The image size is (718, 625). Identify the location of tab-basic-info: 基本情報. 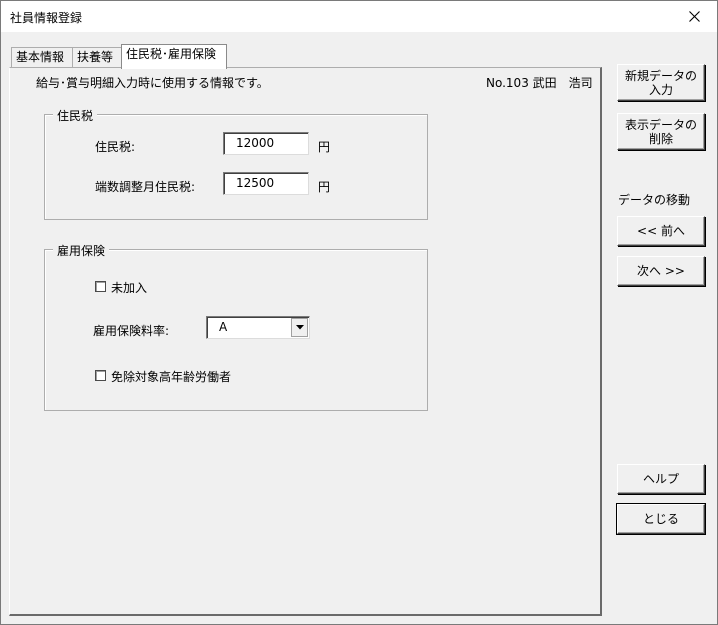
(42, 57).